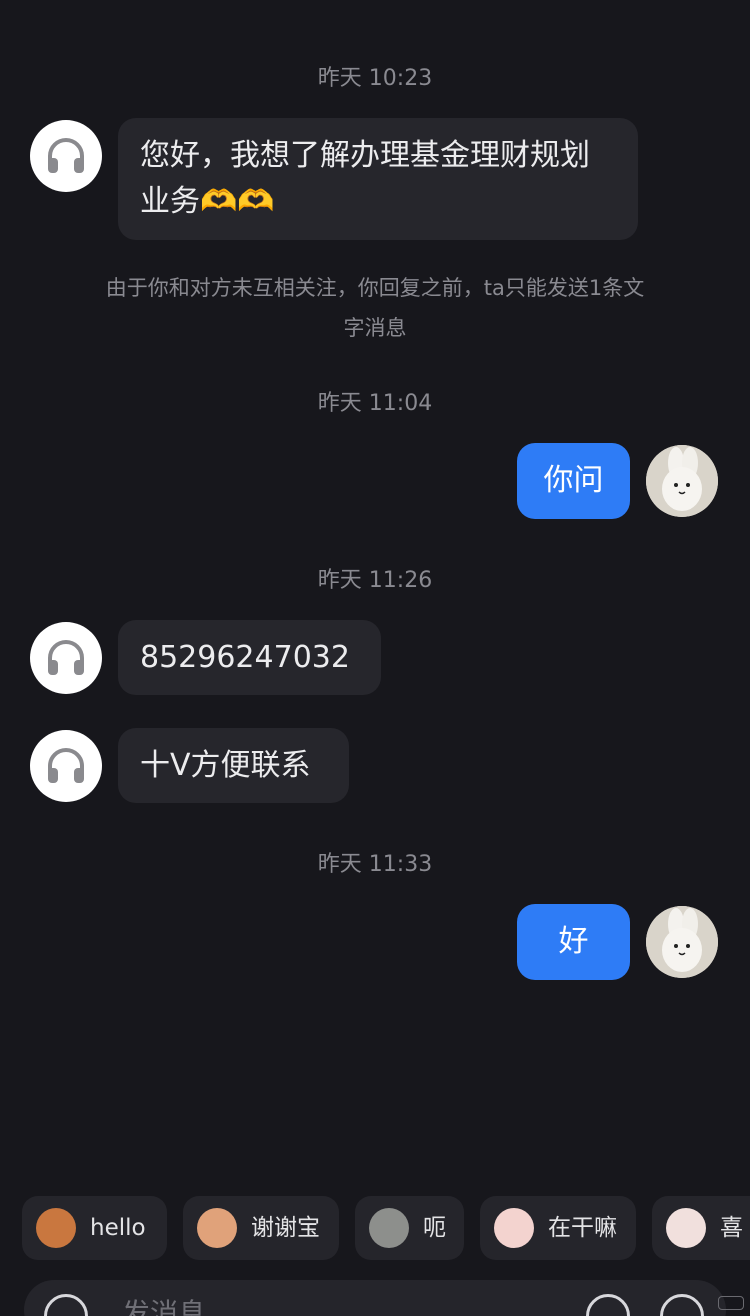 The height and width of the screenshot is (1316, 750). I want to click on voice-icon, so click(66, 1305).